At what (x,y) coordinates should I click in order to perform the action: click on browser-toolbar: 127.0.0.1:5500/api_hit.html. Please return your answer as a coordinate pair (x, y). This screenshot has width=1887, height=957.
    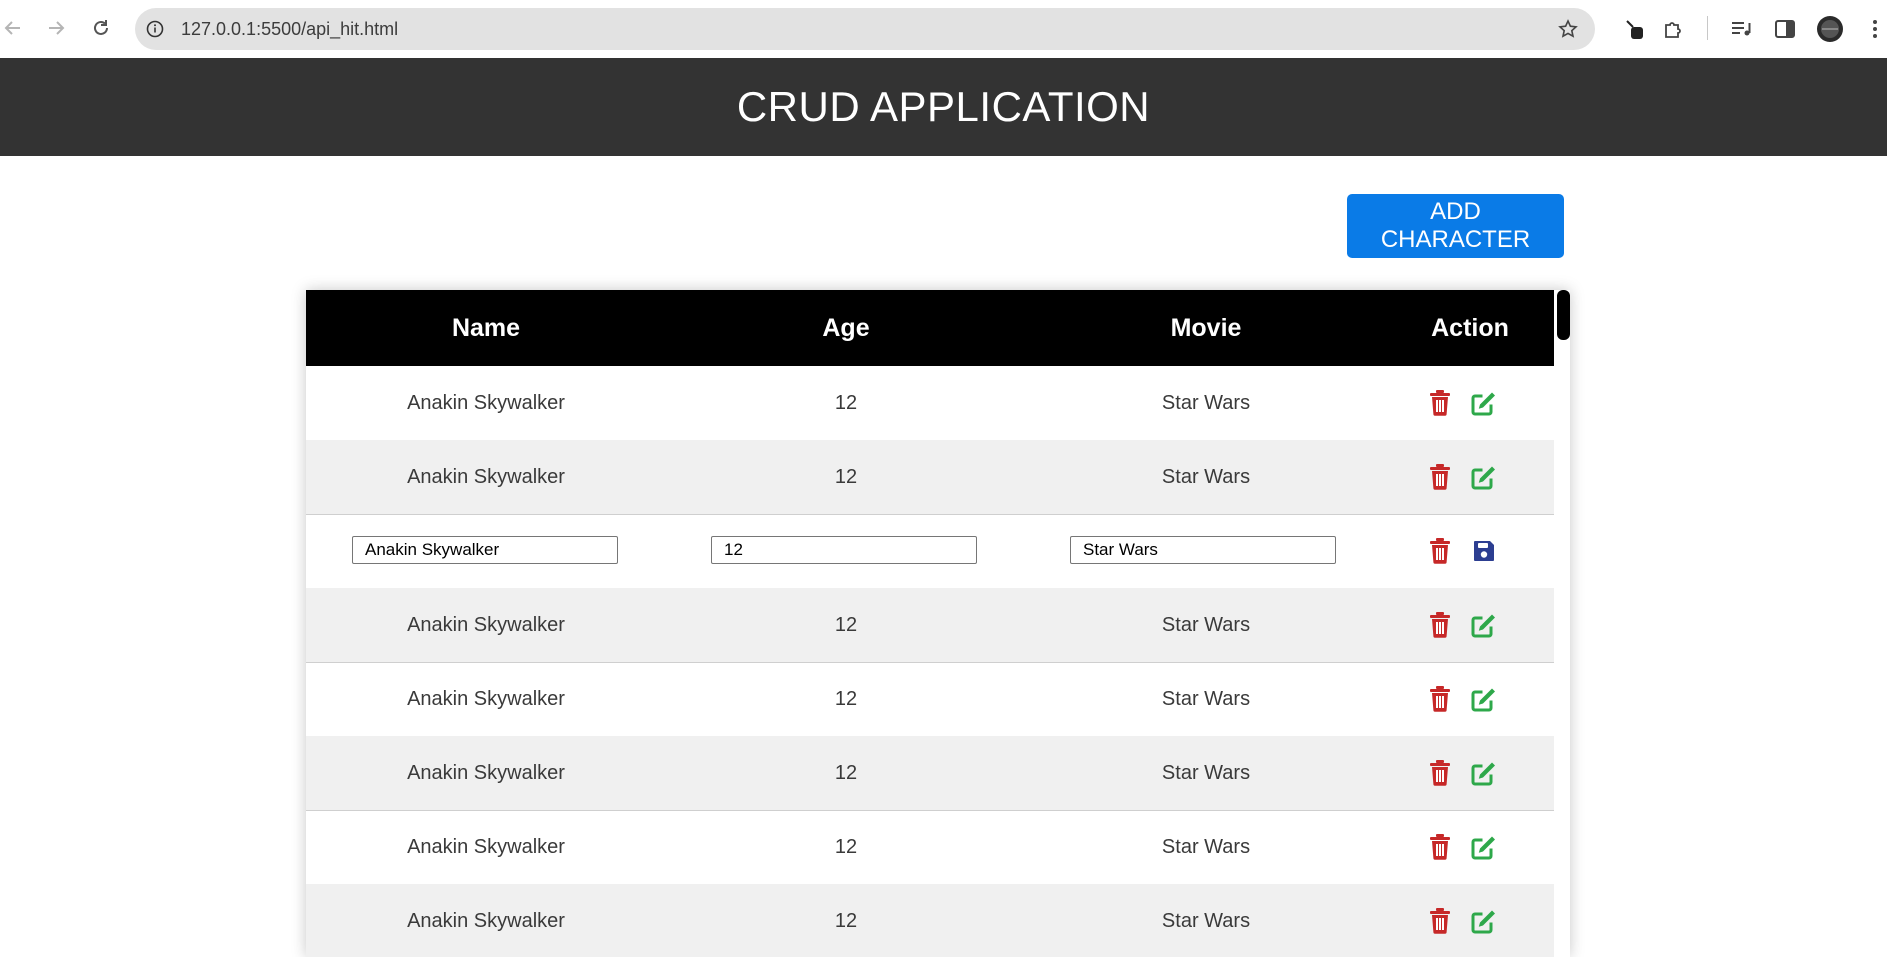
    Looking at the image, I should click on (943, 29).